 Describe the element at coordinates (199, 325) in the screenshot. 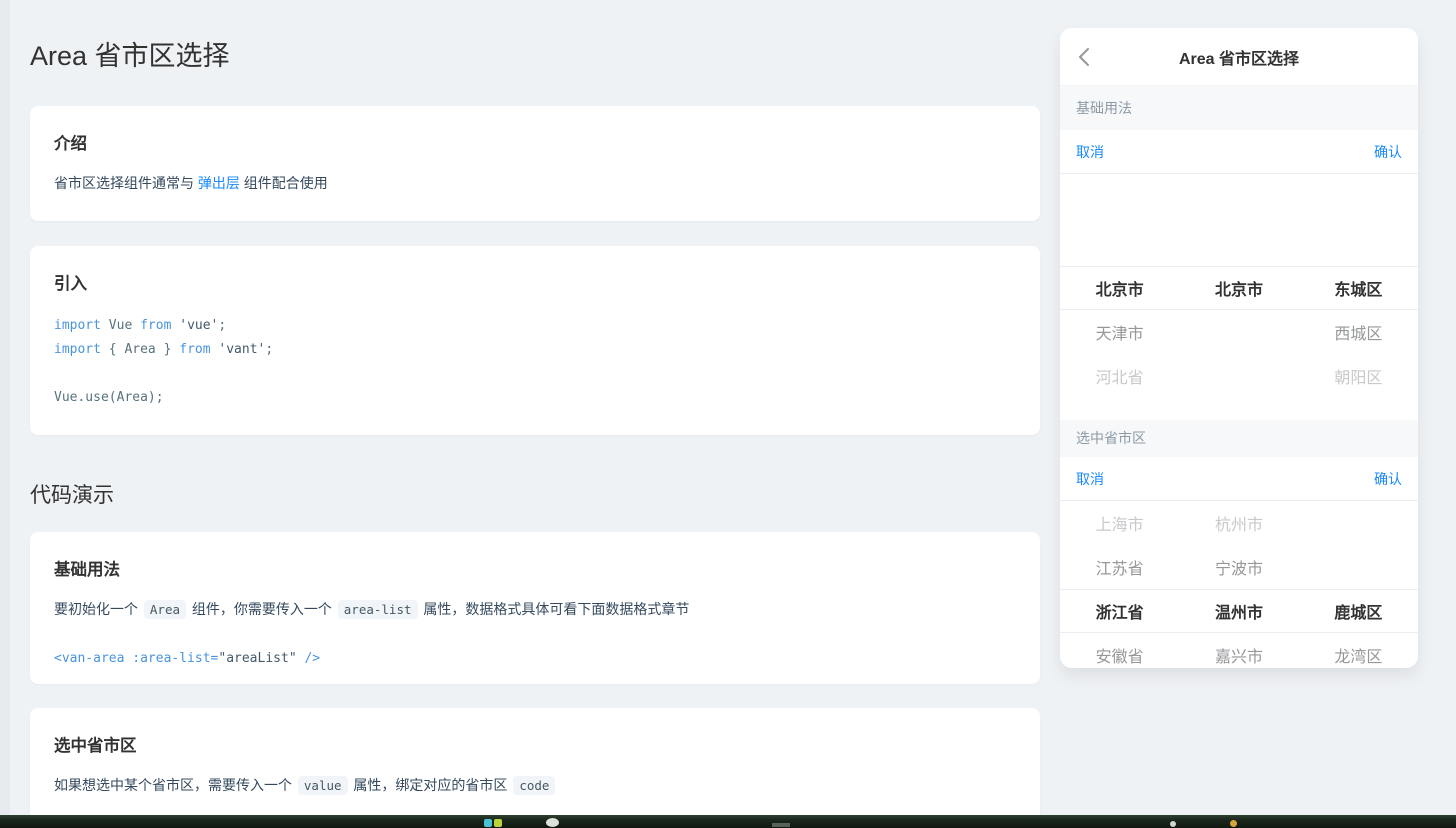

I see `code-token: 'vue'` at that location.